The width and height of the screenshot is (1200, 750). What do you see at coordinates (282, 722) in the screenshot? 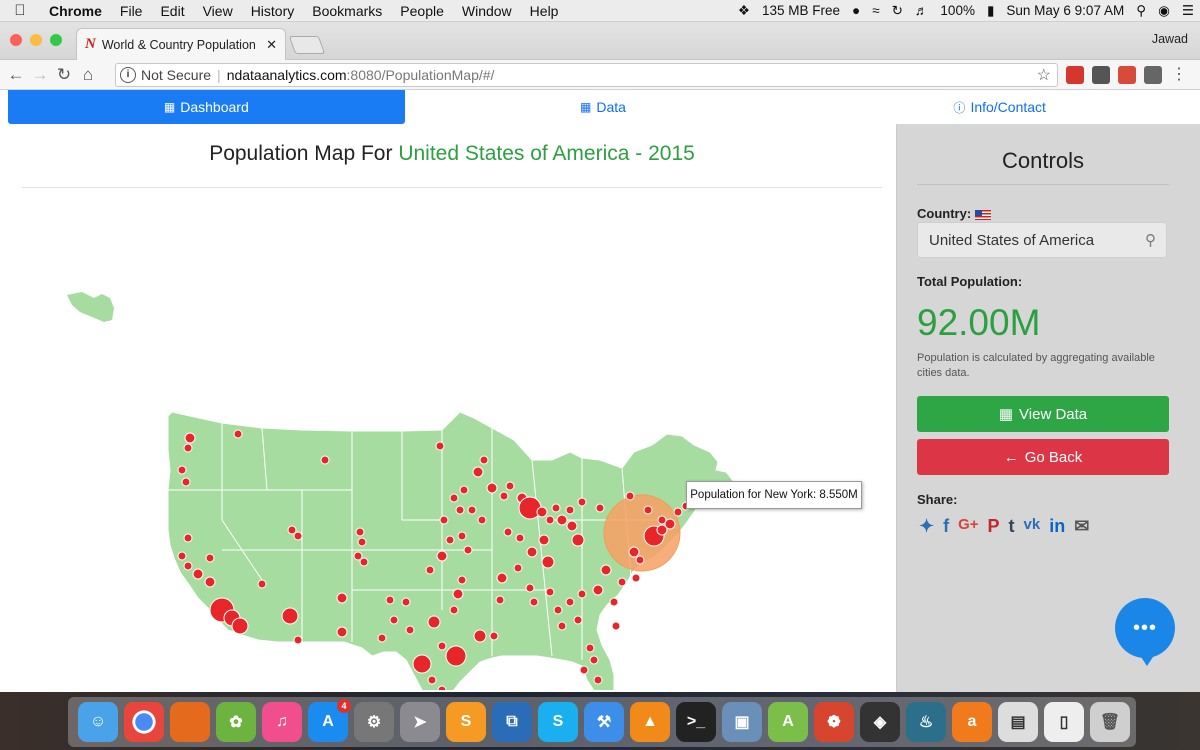
I see `itunes-icon: ♫` at bounding box center [282, 722].